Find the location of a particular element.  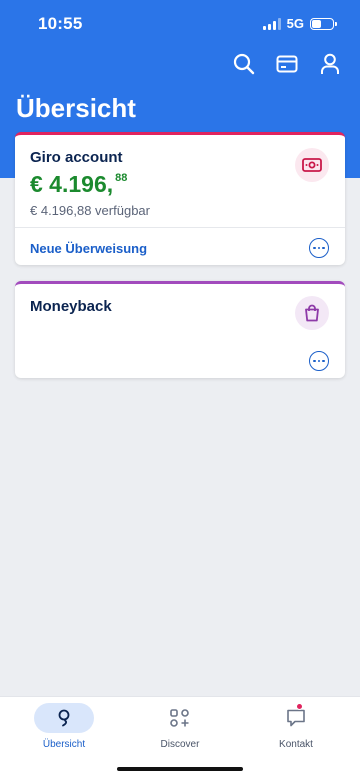

search-icon is located at coordinates (244, 64).